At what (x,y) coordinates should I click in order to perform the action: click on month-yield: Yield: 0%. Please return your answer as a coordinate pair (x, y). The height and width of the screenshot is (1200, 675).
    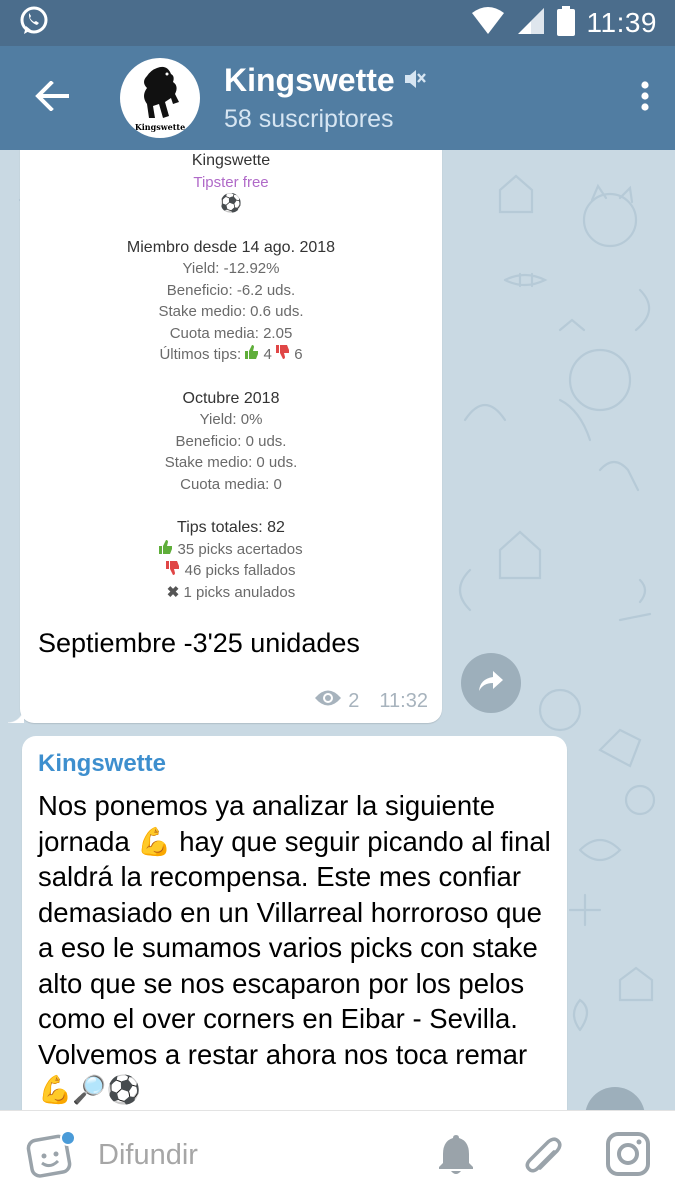
    Looking at the image, I should click on (231, 419).